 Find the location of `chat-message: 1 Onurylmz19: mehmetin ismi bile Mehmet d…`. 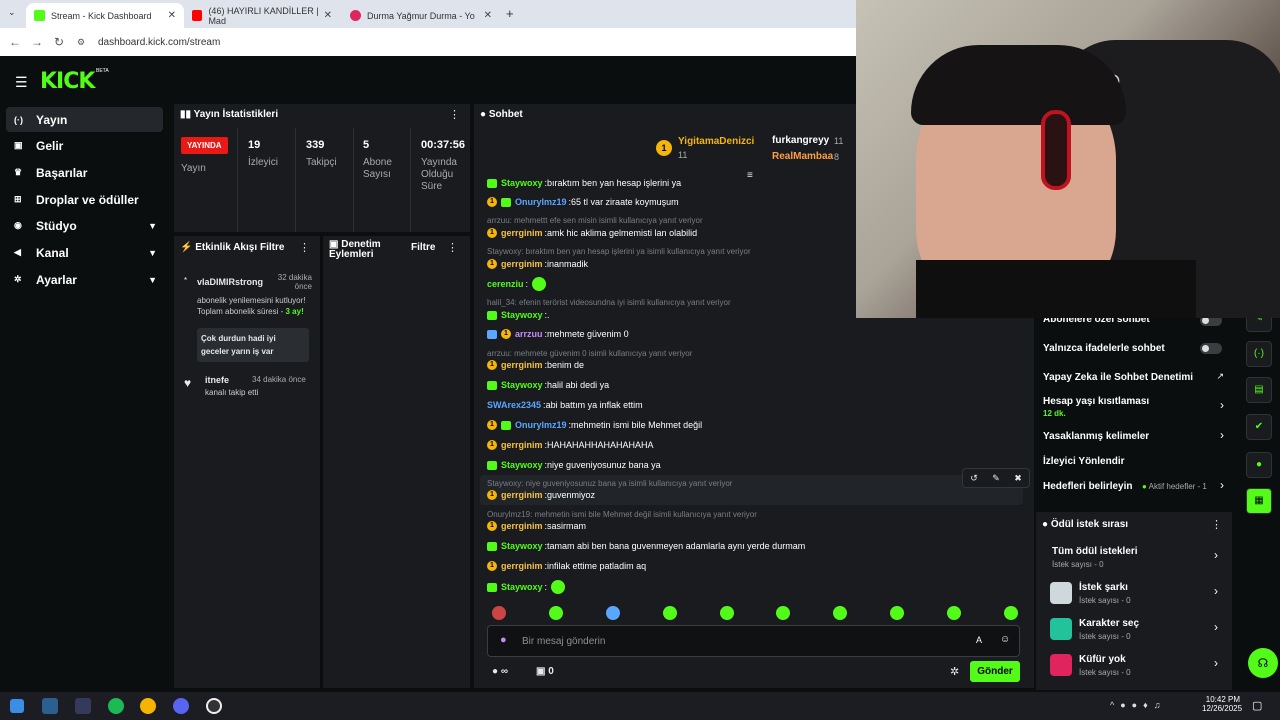

chat-message: 1 Onurylmz19: mehmetin ismi bile Mehmet d… is located at coordinates (594, 425).